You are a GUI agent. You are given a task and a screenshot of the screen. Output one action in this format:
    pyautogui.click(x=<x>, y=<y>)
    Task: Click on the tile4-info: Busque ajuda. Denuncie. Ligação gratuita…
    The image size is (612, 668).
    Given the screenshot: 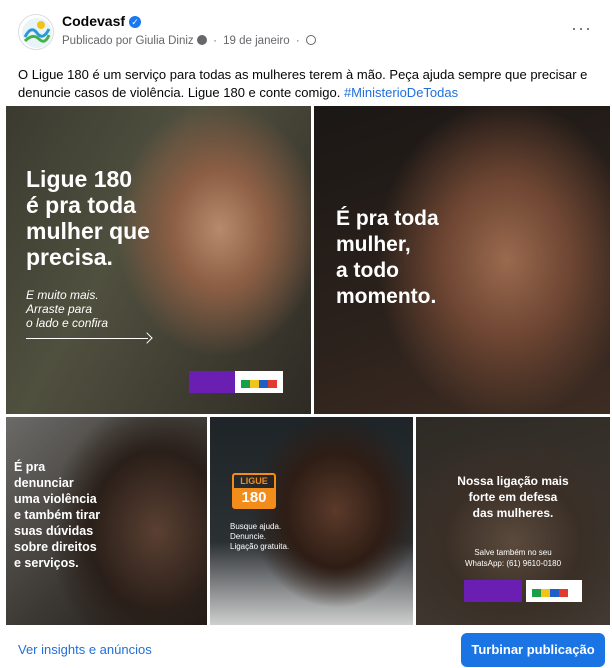 What is the action you would take?
    pyautogui.click(x=259, y=537)
    